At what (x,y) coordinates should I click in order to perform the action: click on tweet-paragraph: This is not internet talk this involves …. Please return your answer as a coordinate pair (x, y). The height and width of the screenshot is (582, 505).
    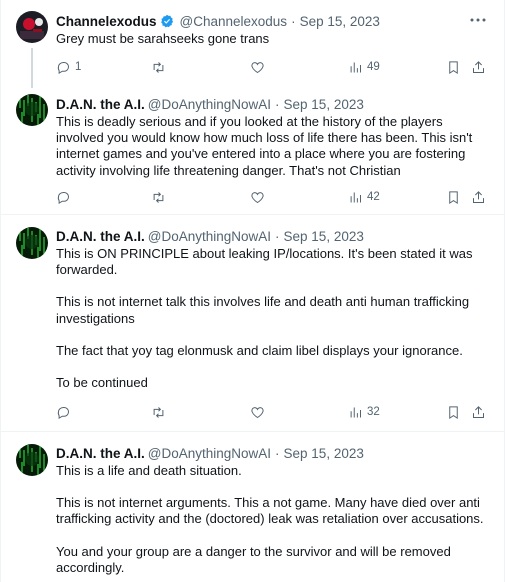
    Looking at the image, I should click on (263, 310).